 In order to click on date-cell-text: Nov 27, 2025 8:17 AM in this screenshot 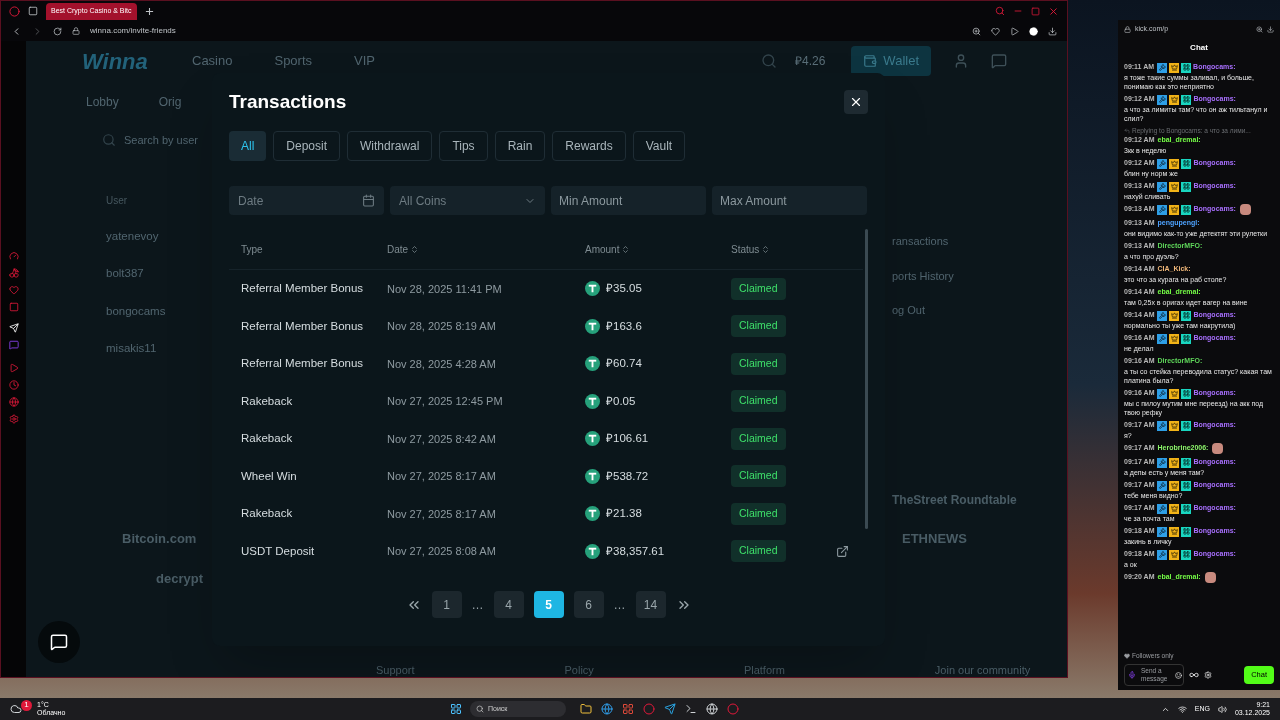, I will do `click(441, 514)`.